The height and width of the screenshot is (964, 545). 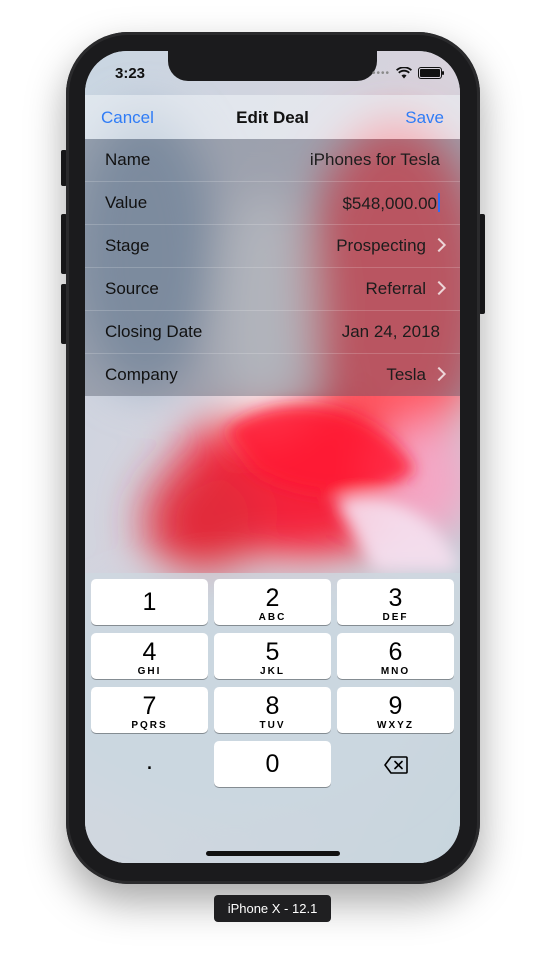 I want to click on name-field: iPhones for Tesla, so click(x=375, y=160).